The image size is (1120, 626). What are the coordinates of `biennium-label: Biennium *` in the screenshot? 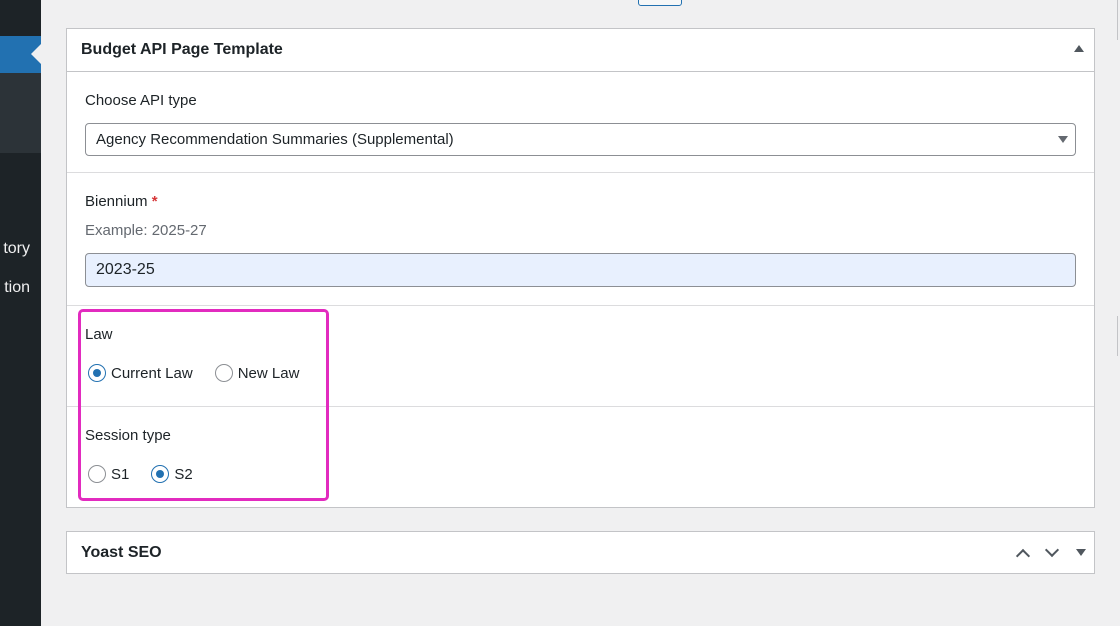 It's located at (121, 201).